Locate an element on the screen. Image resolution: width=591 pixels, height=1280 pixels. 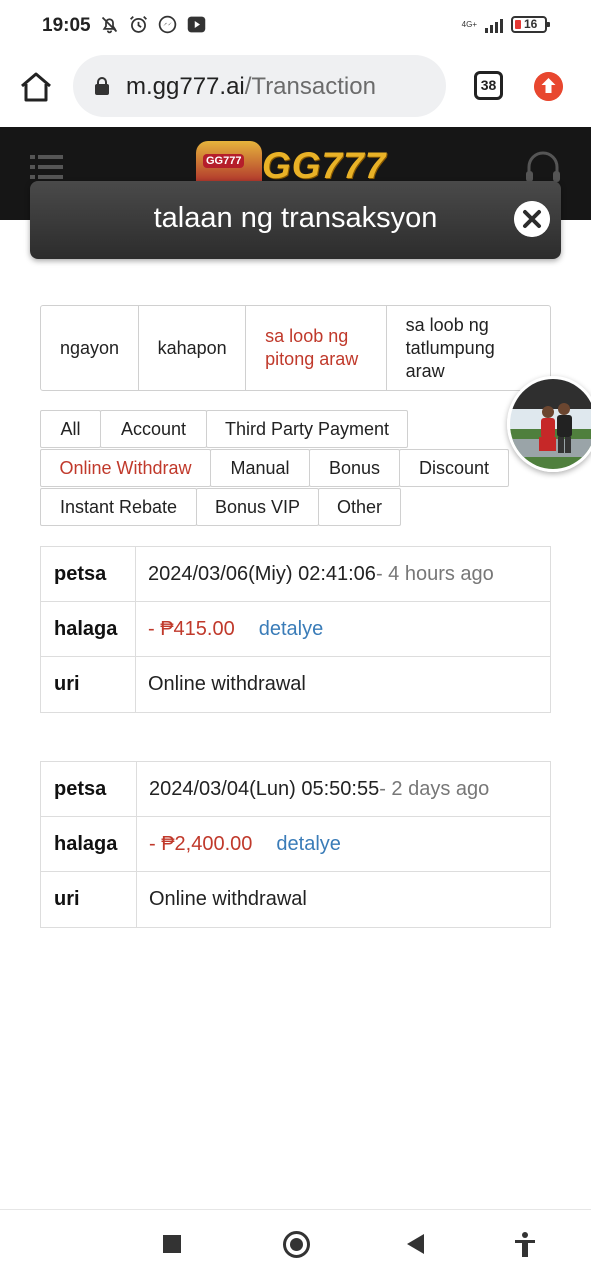
filter-manual: Manual is located at coordinates (260, 468).